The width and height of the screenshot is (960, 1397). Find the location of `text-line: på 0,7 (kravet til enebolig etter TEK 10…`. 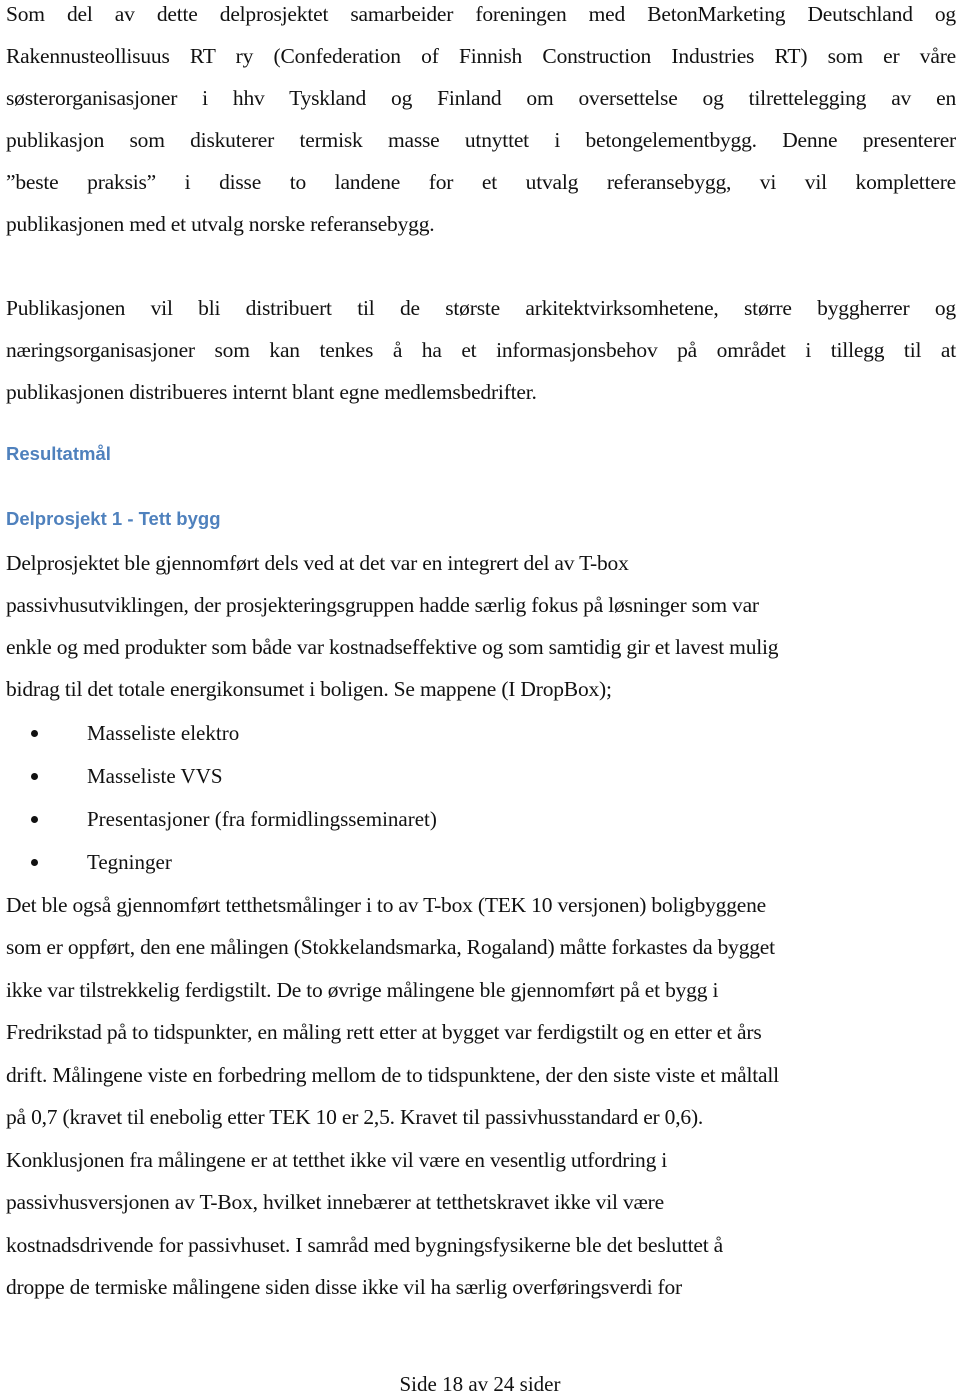

text-line: på 0,7 (kravet til enebolig etter TEK 10… is located at coordinates (355, 1117).